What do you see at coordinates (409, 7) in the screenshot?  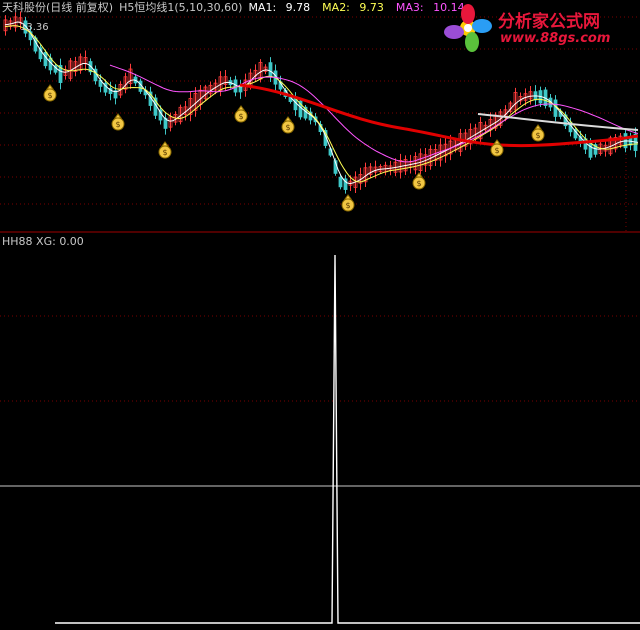 I see `ma3-label: MA3:` at bounding box center [409, 7].